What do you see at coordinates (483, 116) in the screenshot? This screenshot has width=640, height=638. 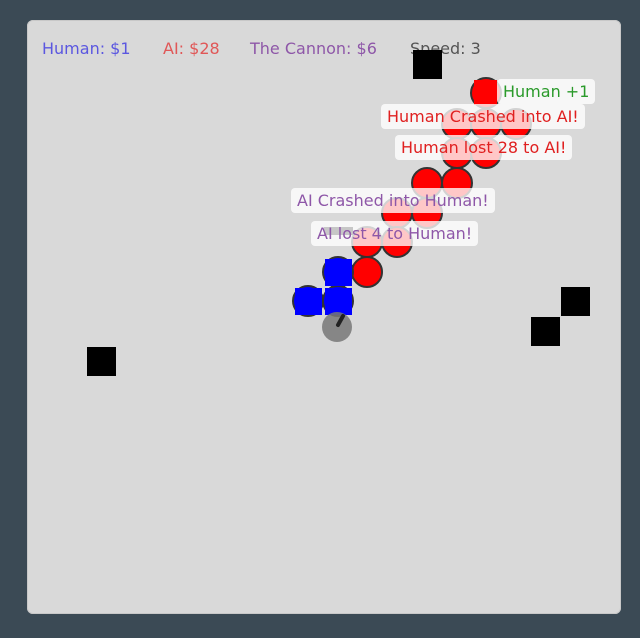 I see `event-message: Human Crashed into AI!` at bounding box center [483, 116].